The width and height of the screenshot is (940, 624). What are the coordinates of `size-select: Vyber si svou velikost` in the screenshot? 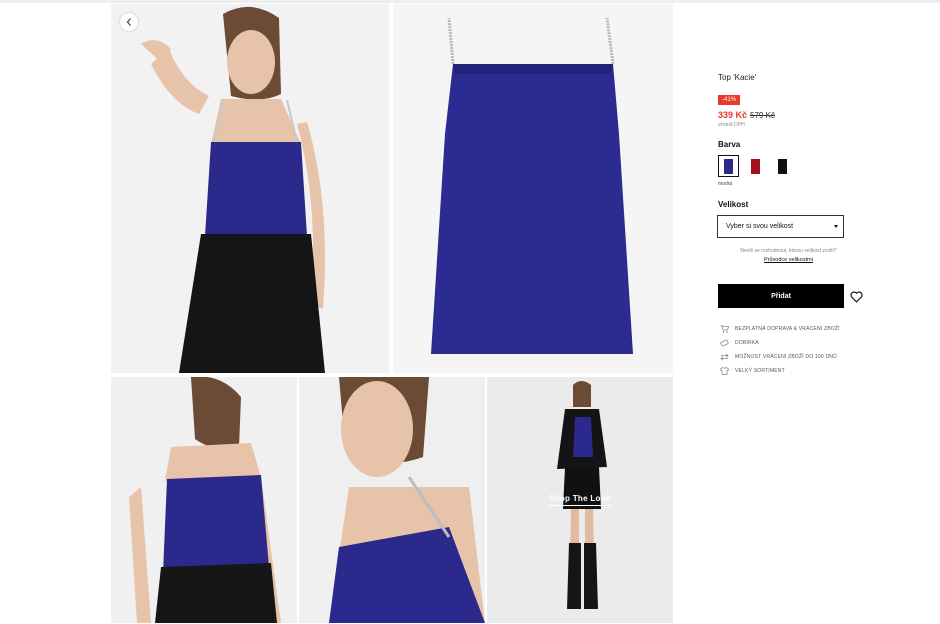 It's located at (780, 226).